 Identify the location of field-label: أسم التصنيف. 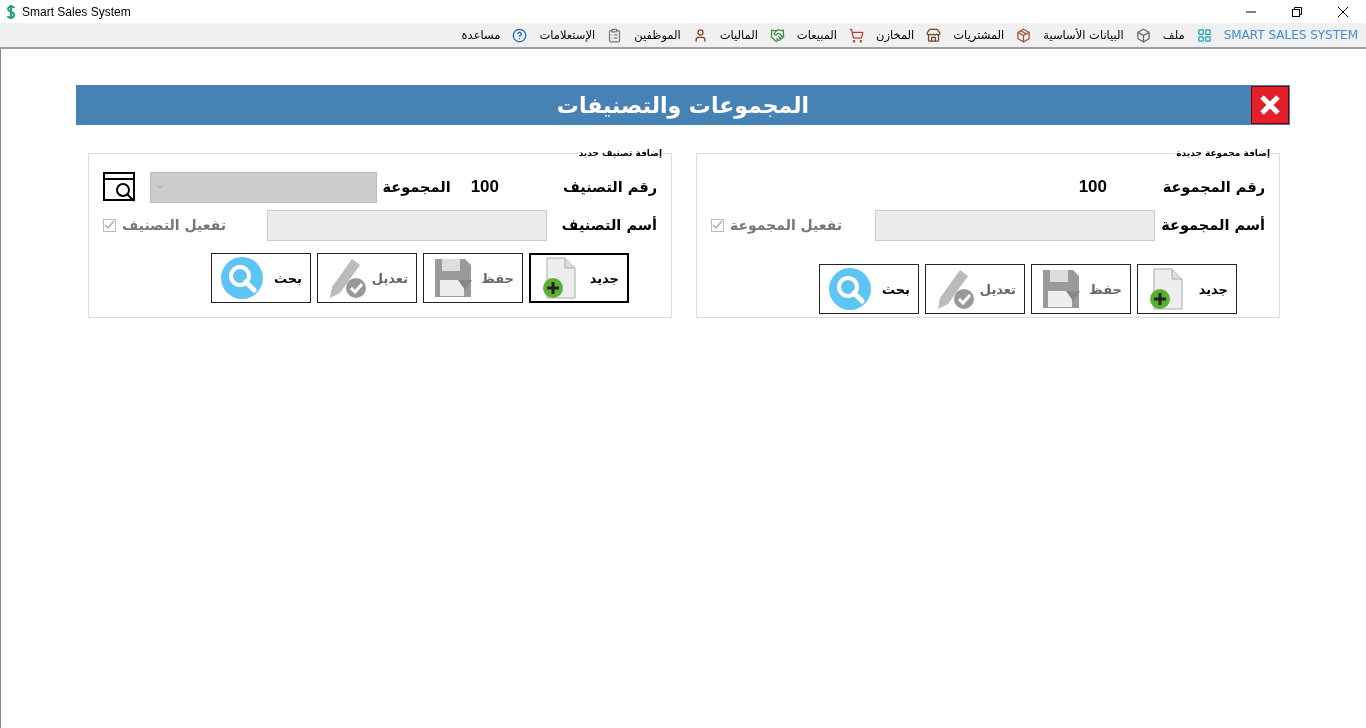
(608, 225).